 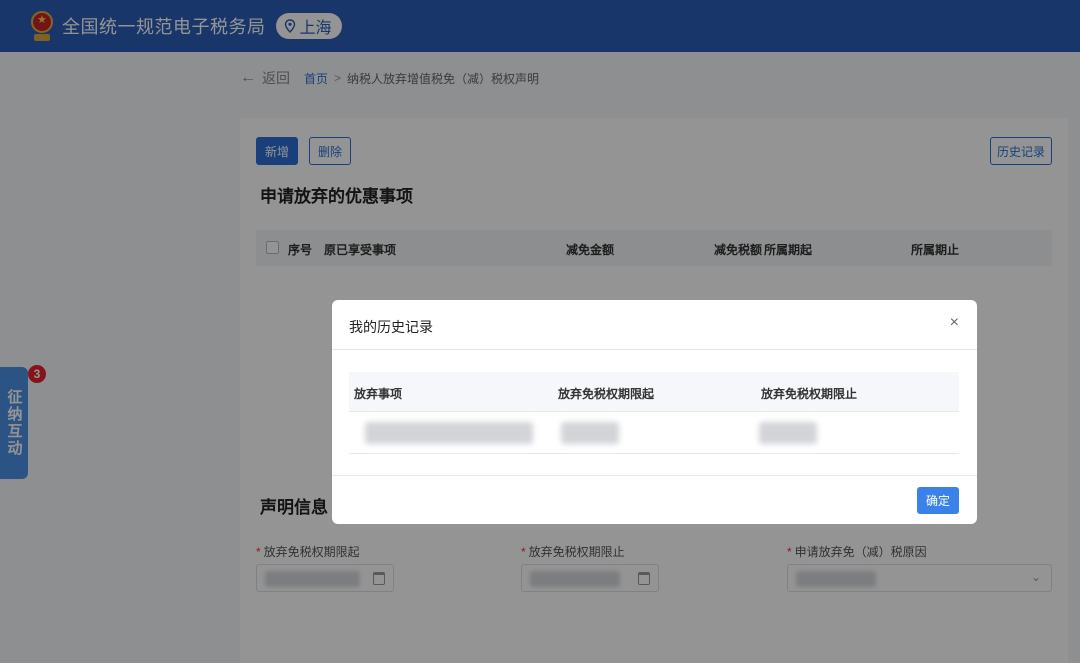 What do you see at coordinates (938, 500) in the screenshot?
I see `confirm-button: 确定` at bounding box center [938, 500].